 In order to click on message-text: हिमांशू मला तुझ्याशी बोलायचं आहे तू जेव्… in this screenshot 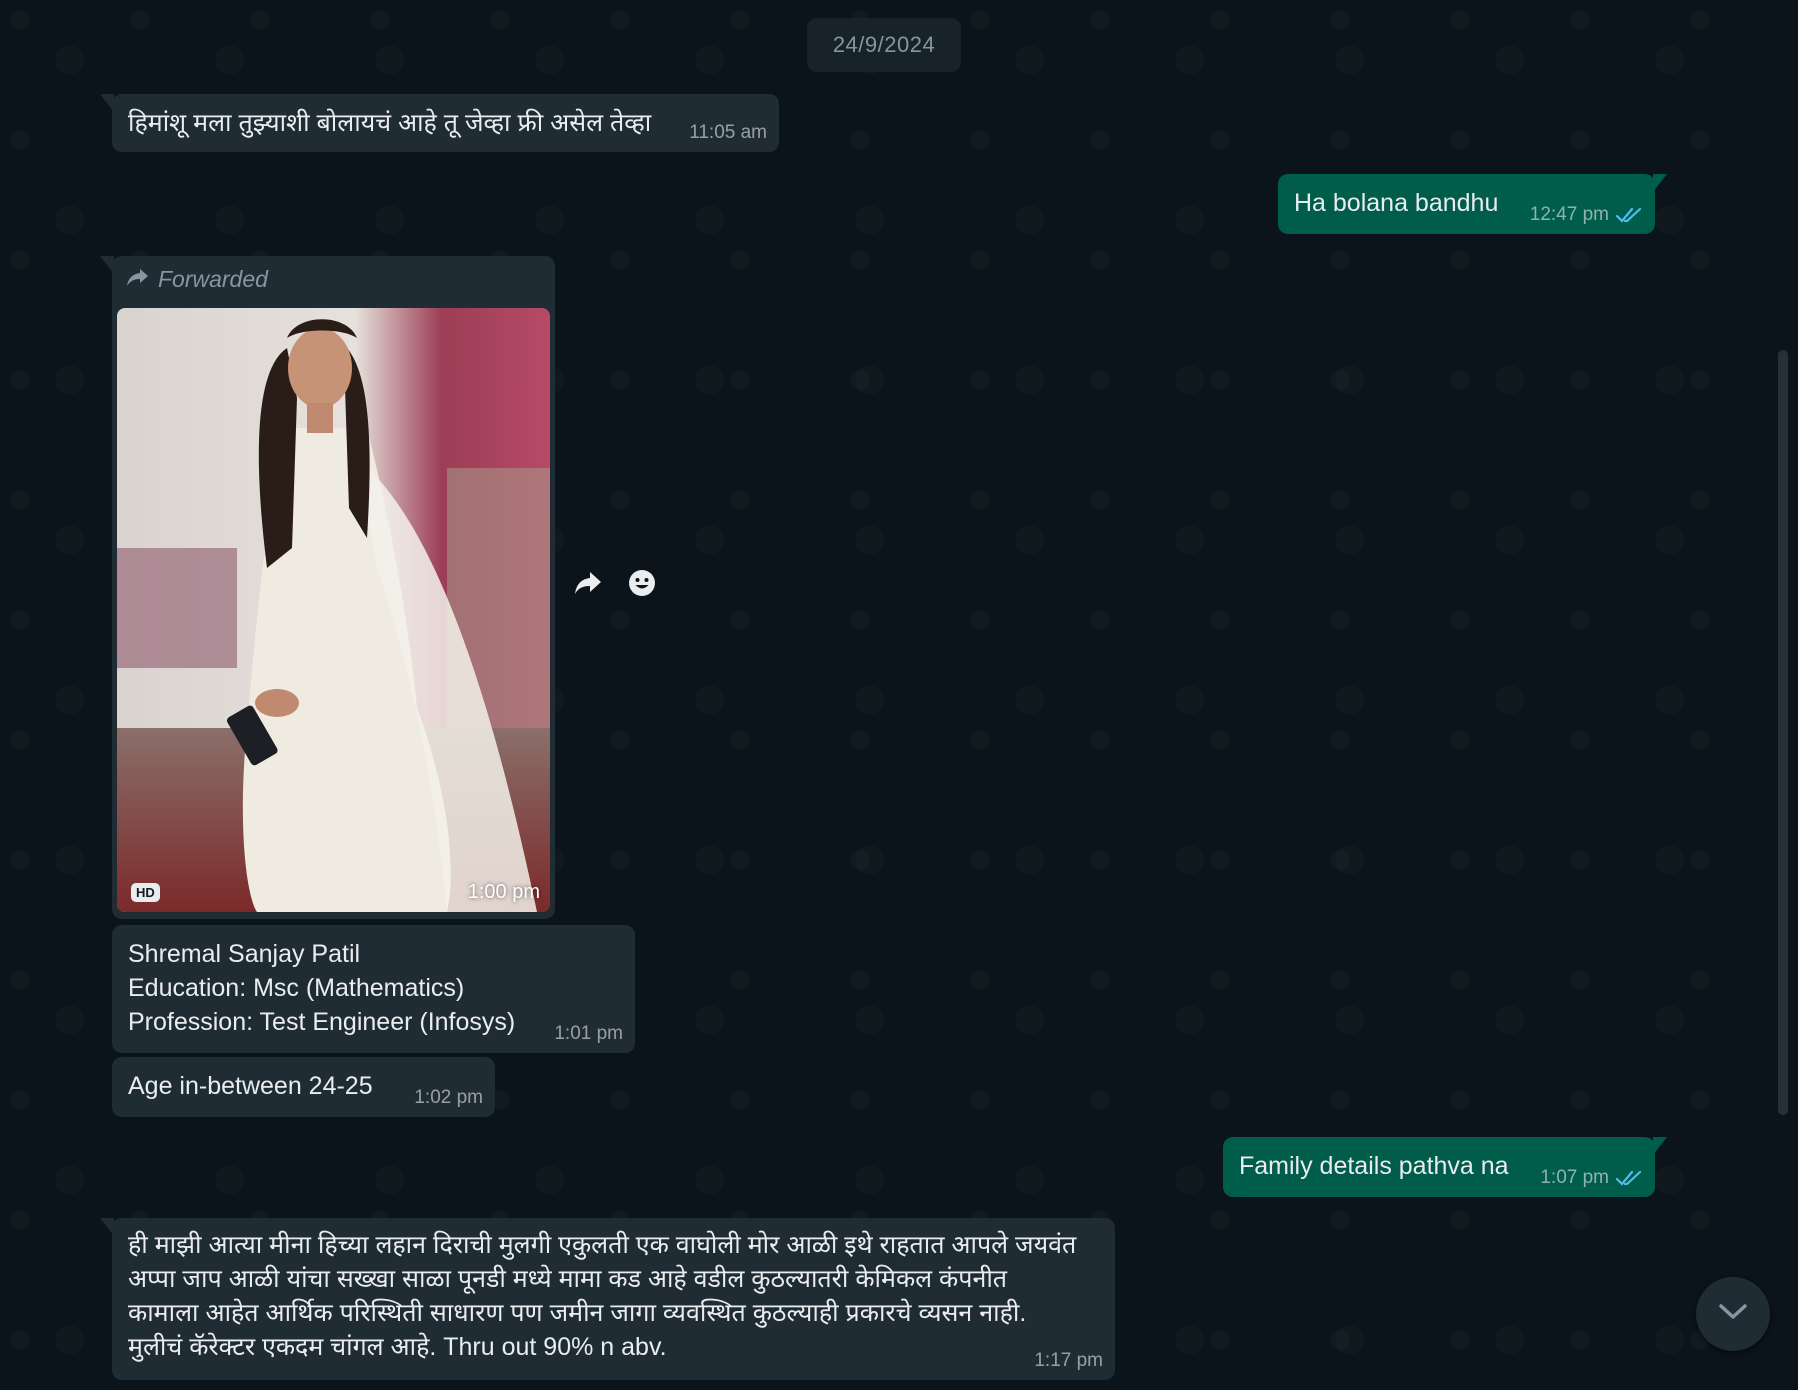, I will do `click(390, 123)`.